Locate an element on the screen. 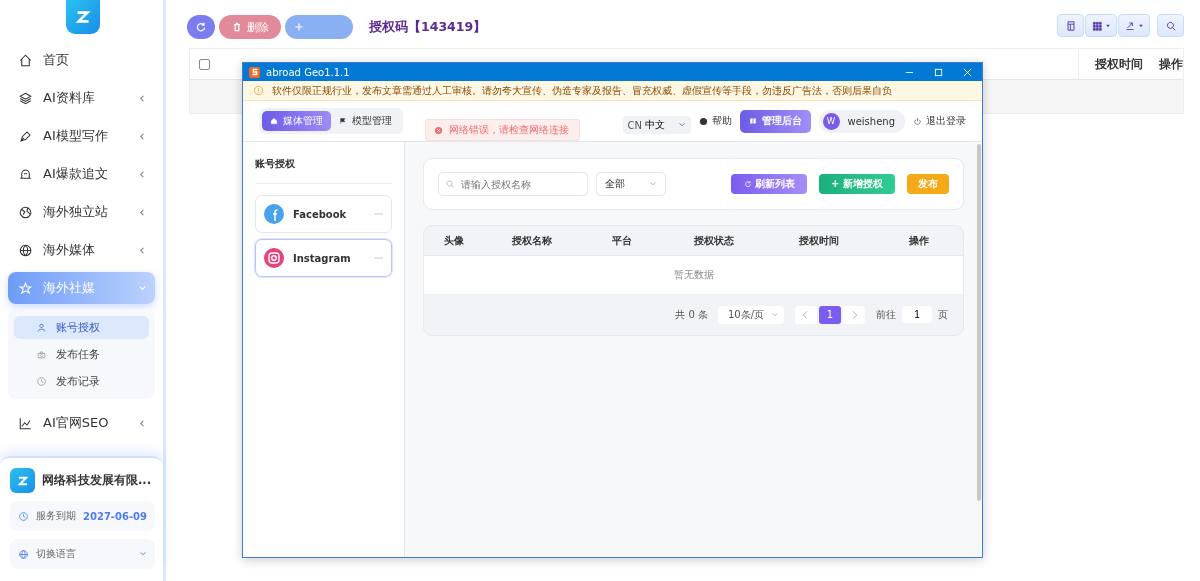 The image size is (1200, 581). table-icon is located at coordinates (1070, 25).